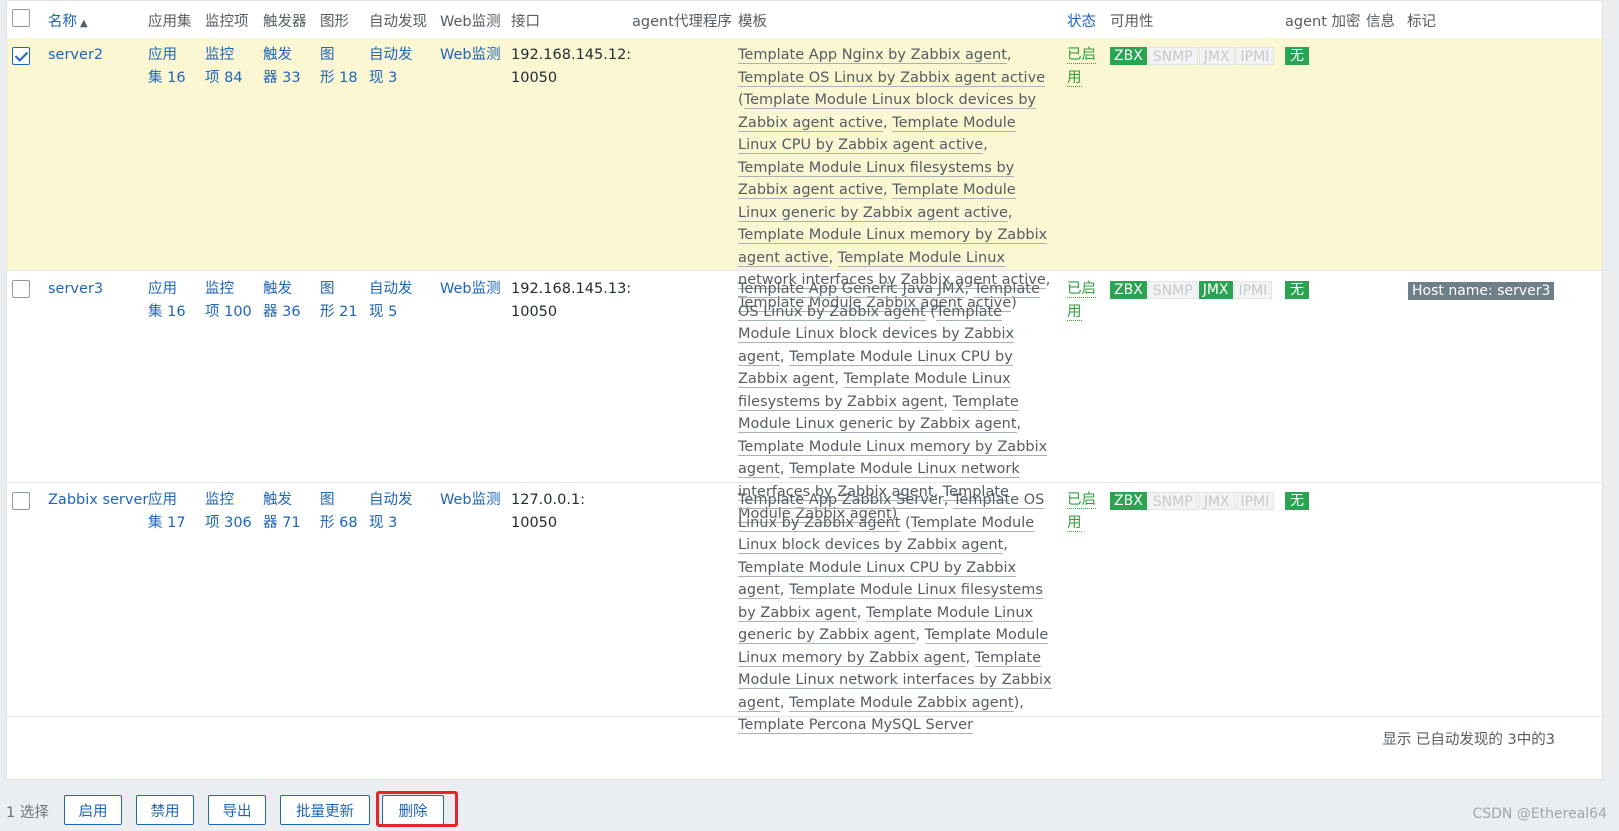  What do you see at coordinates (856, 725) in the screenshot?
I see `template-link: Template Percona MySQL Server` at bounding box center [856, 725].